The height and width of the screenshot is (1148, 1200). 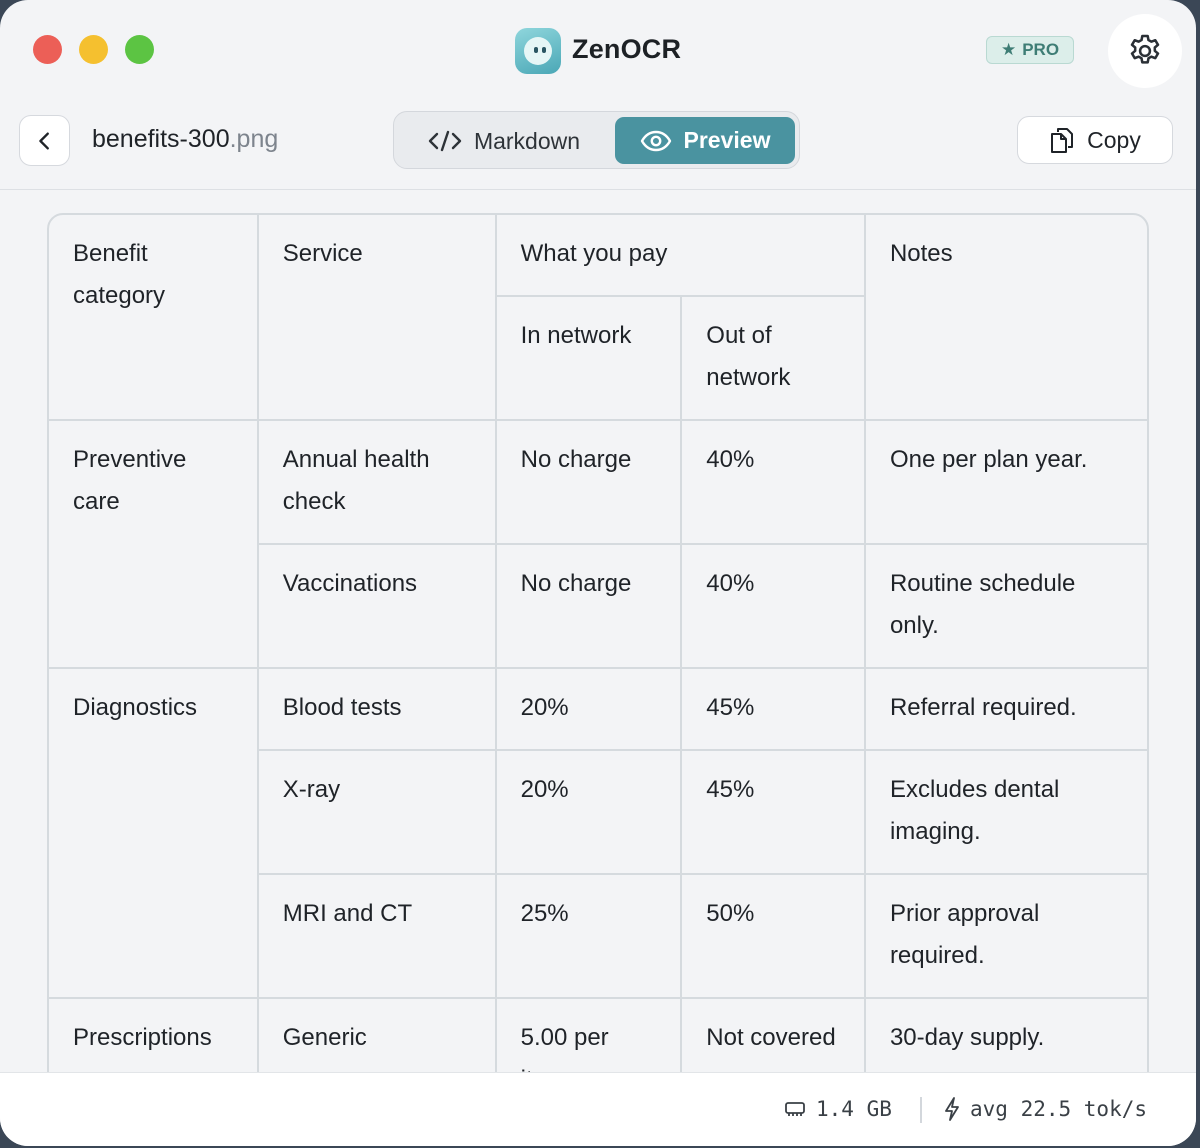 I want to click on copy-button-label: Copy, so click(x=1114, y=139).